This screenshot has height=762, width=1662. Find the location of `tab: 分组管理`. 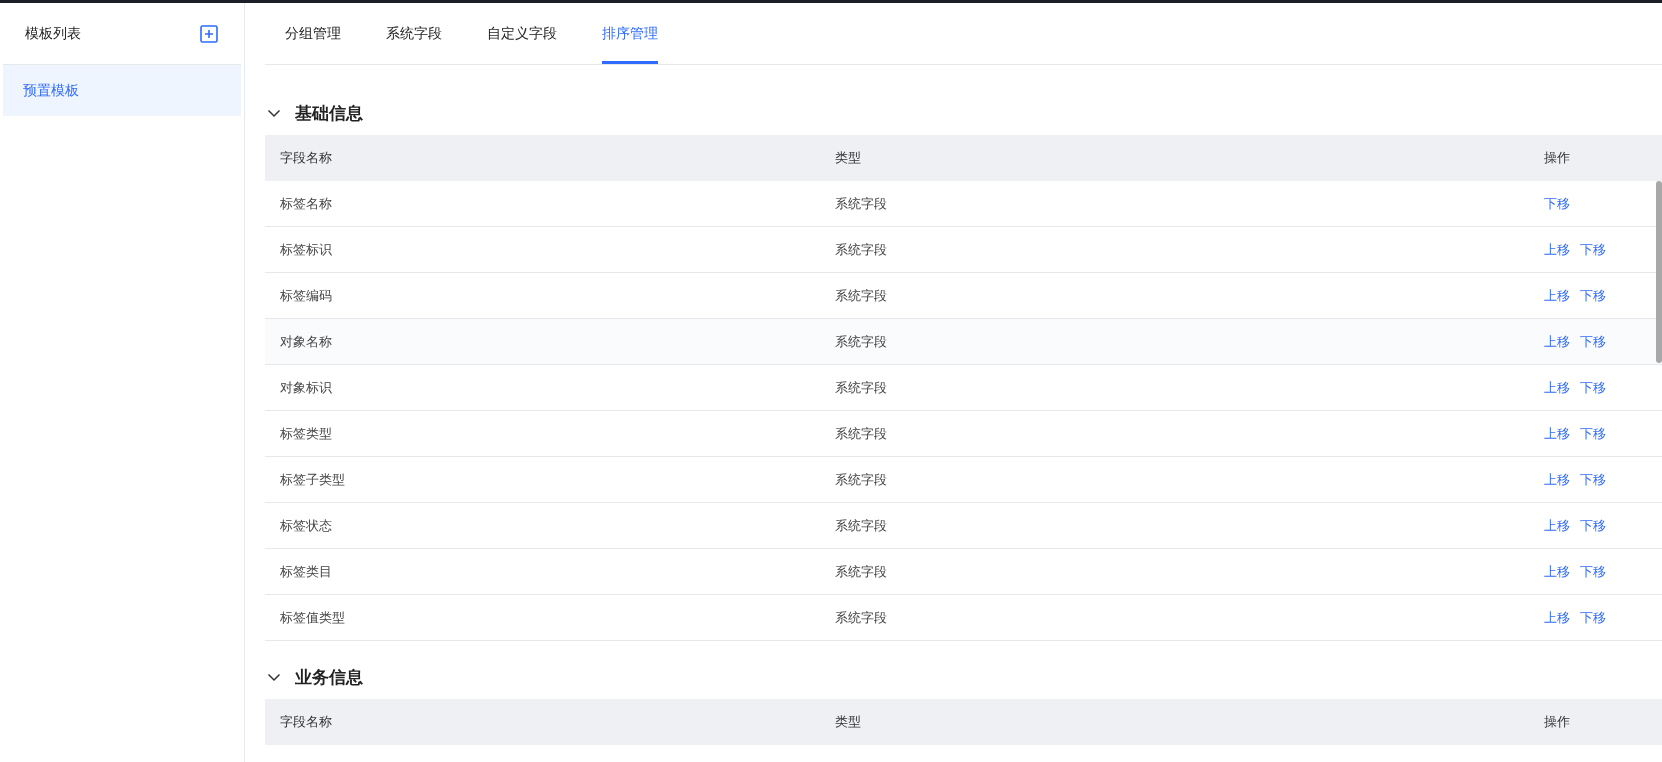

tab: 分组管理 is located at coordinates (313, 33).